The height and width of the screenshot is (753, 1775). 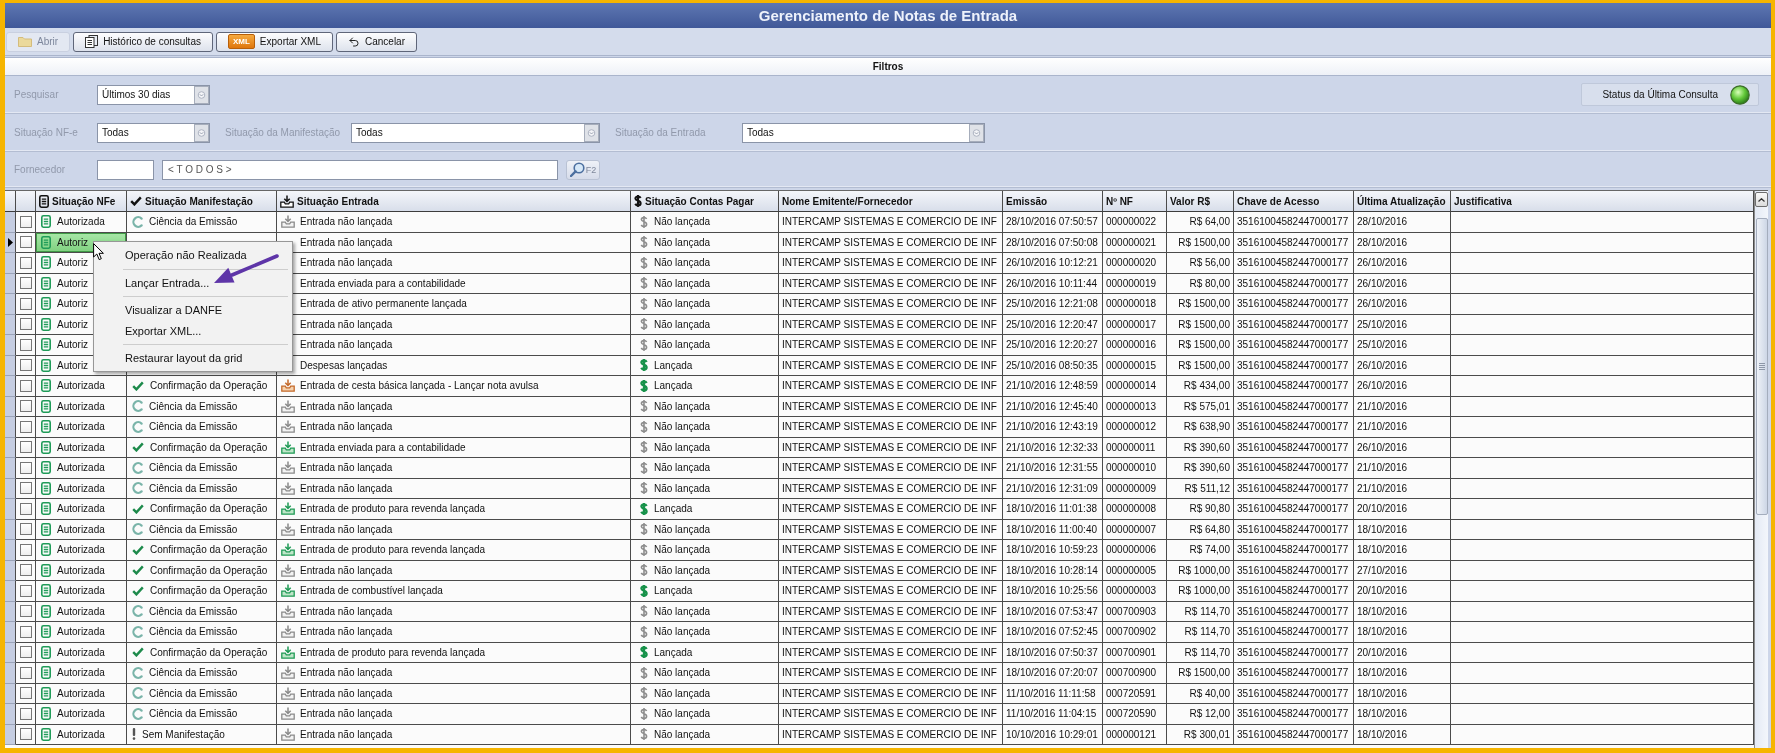 I want to click on column-header: Situação Entrada, so click(x=454, y=201).